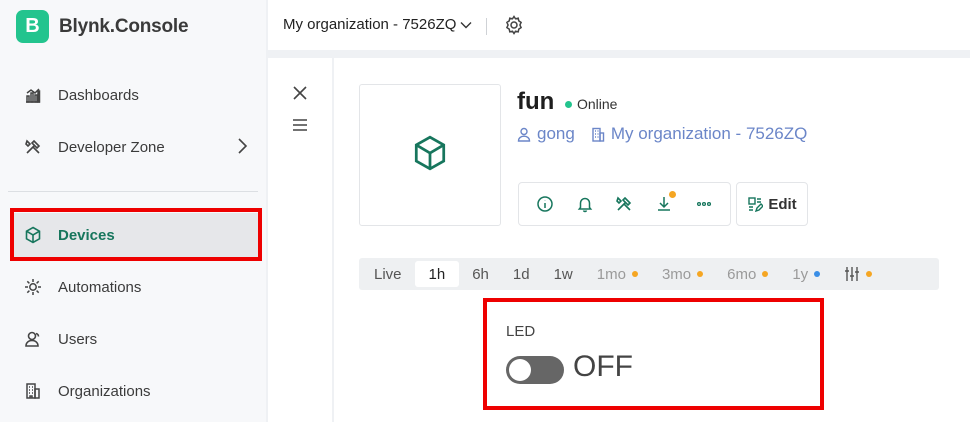 Image resolution: width=970 pixels, height=422 pixels. I want to click on time-range-label: 6h, so click(480, 274).